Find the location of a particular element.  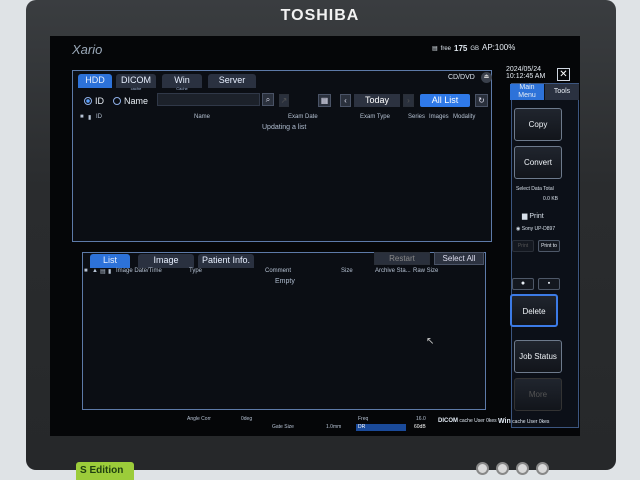

col-exam-date: Exam Date is located at coordinates (324, 117).